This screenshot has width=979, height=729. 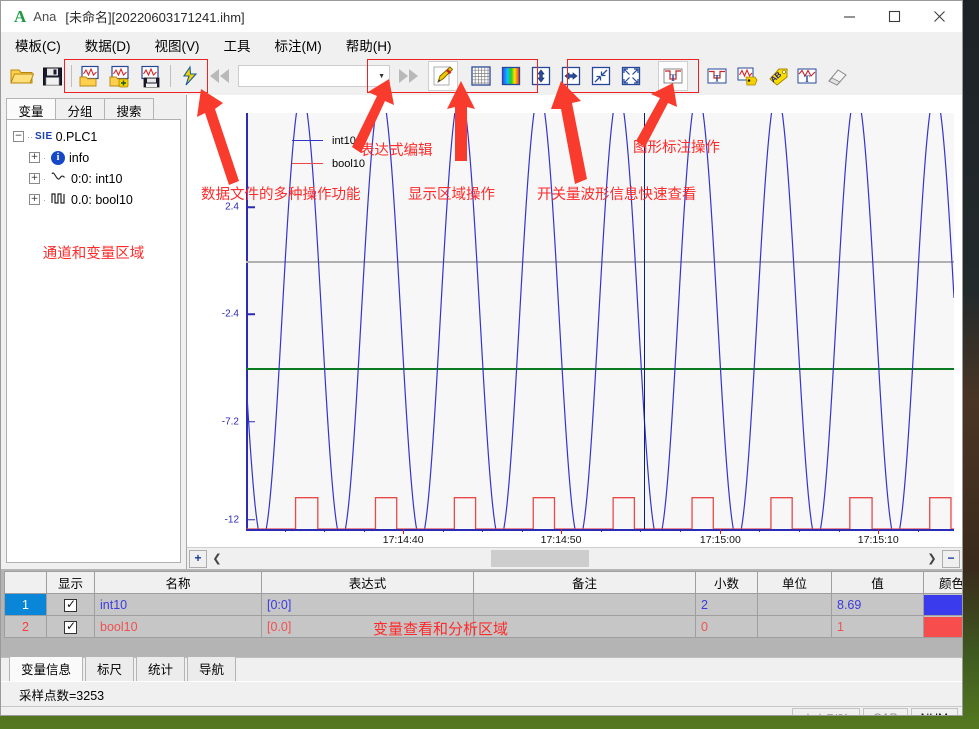 What do you see at coordinates (584, 582) in the screenshot?
I see `col-remark: 备注` at bounding box center [584, 582].